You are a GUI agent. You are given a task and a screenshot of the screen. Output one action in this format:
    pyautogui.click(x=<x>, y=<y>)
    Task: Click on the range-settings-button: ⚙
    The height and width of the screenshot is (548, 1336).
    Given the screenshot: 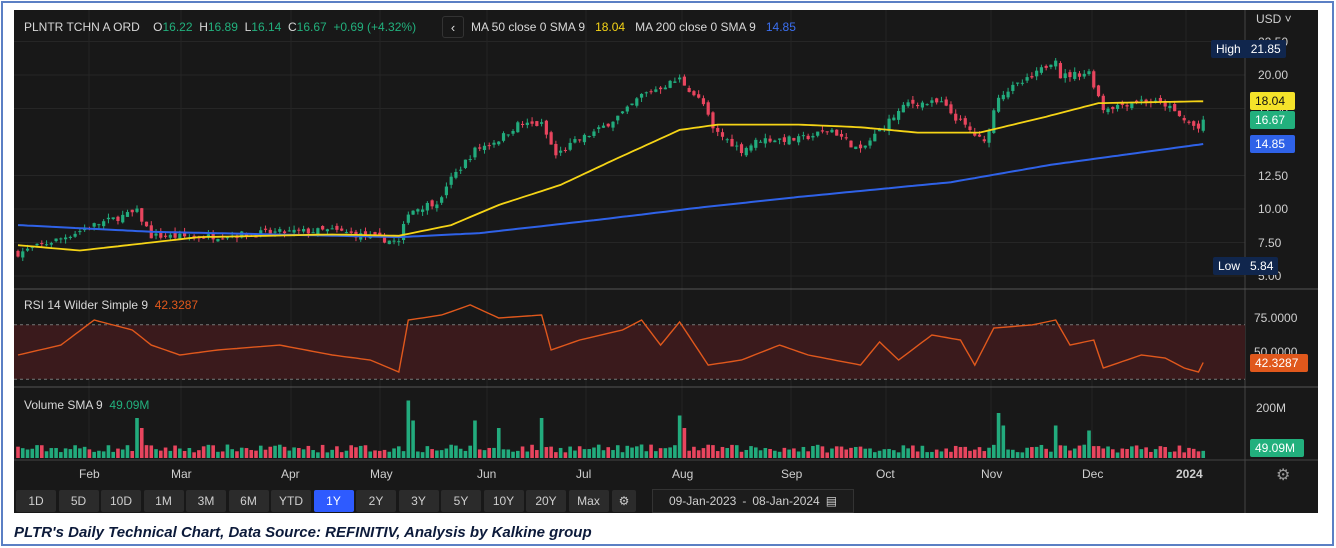 What is the action you would take?
    pyautogui.click(x=624, y=501)
    